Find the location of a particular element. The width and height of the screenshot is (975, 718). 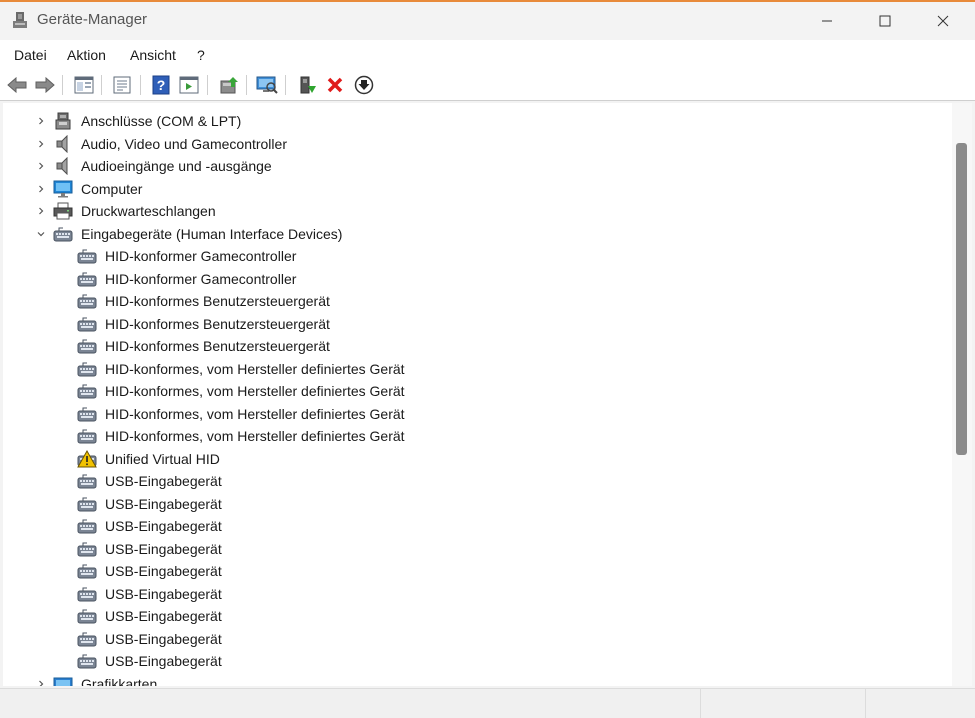

forward-button is located at coordinates (45, 85).